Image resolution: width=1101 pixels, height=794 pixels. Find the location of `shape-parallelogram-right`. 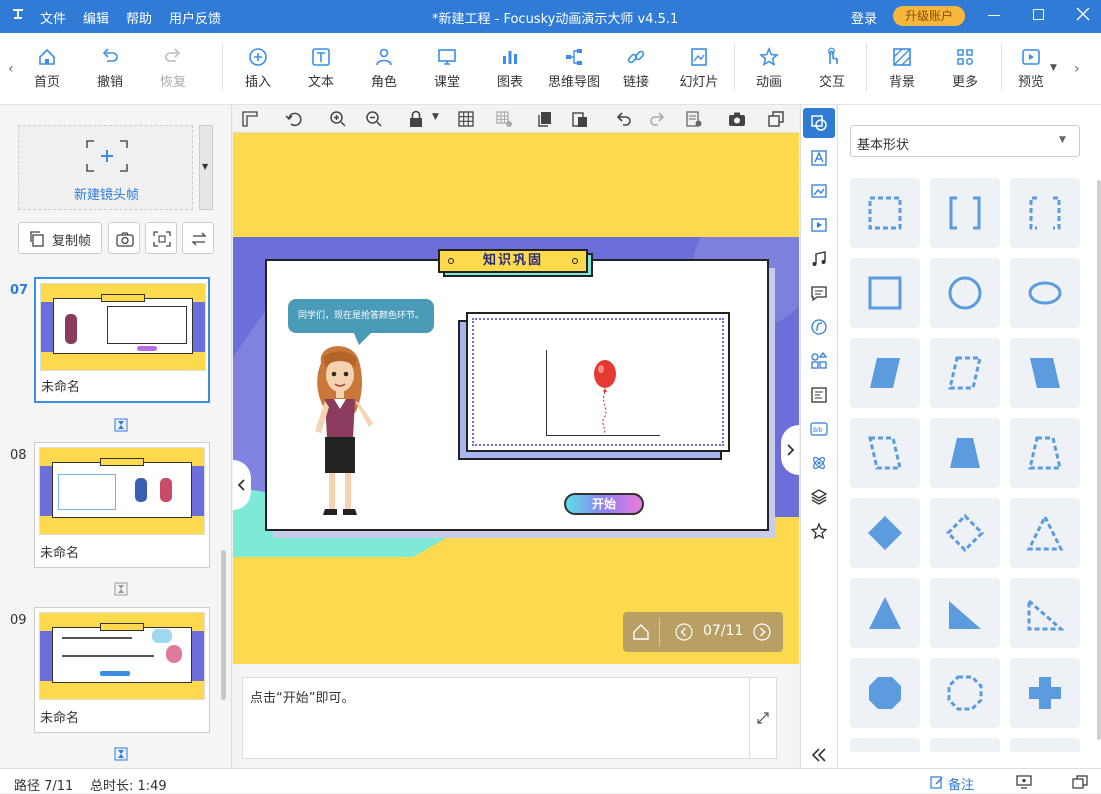

shape-parallelogram-right is located at coordinates (1045, 373).